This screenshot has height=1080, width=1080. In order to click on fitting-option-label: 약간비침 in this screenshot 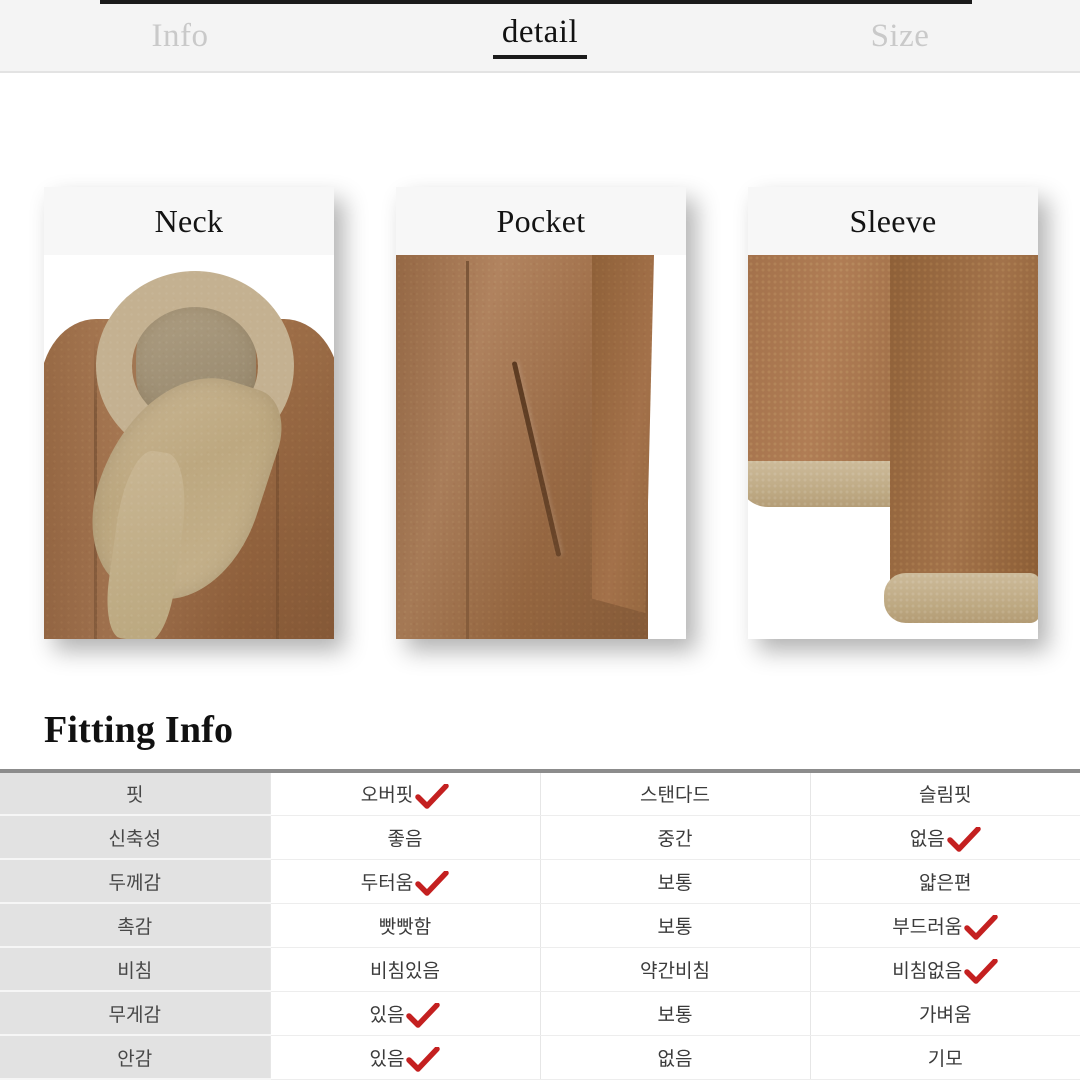, I will do `click(675, 971)`.